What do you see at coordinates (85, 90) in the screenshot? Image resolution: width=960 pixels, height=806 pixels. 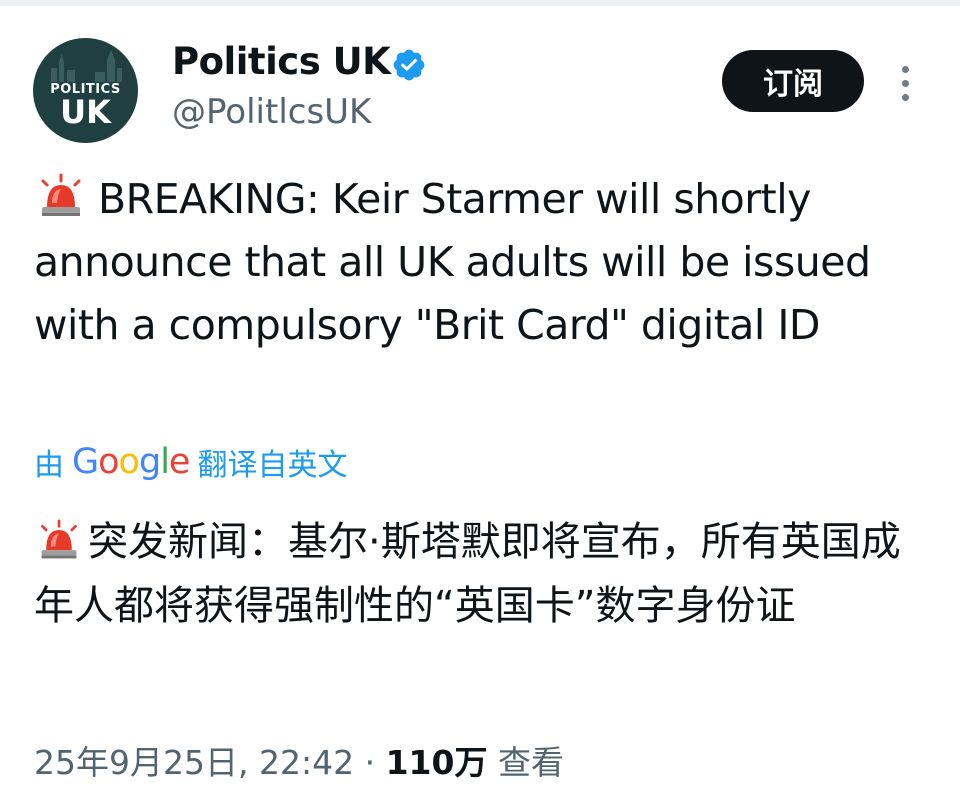 I see `avatar: POLITICS UK` at bounding box center [85, 90].